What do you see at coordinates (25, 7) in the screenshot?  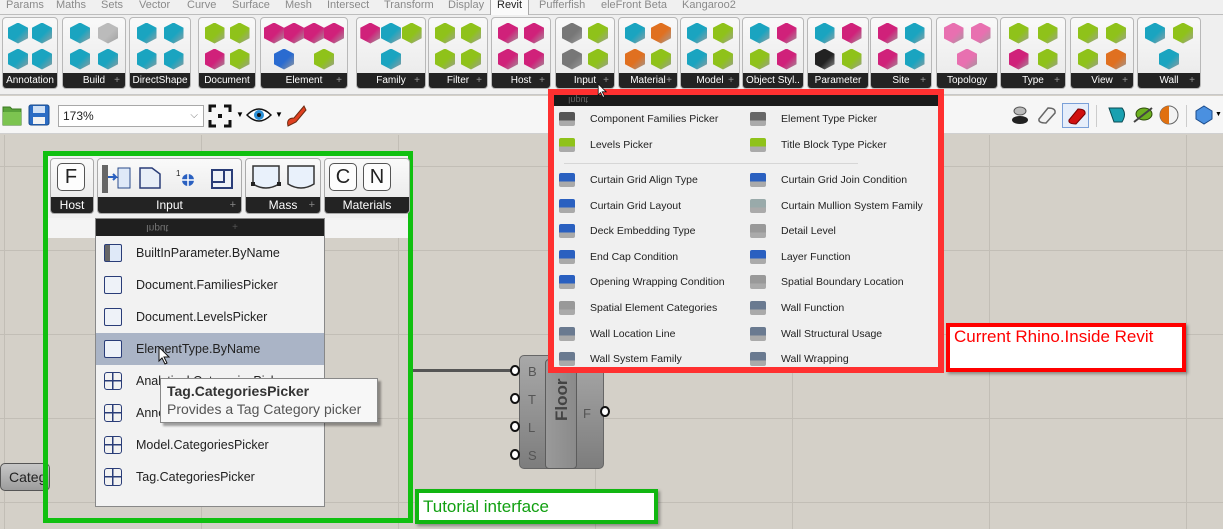 I see `tab-params: Params` at bounding box center [25, 7].